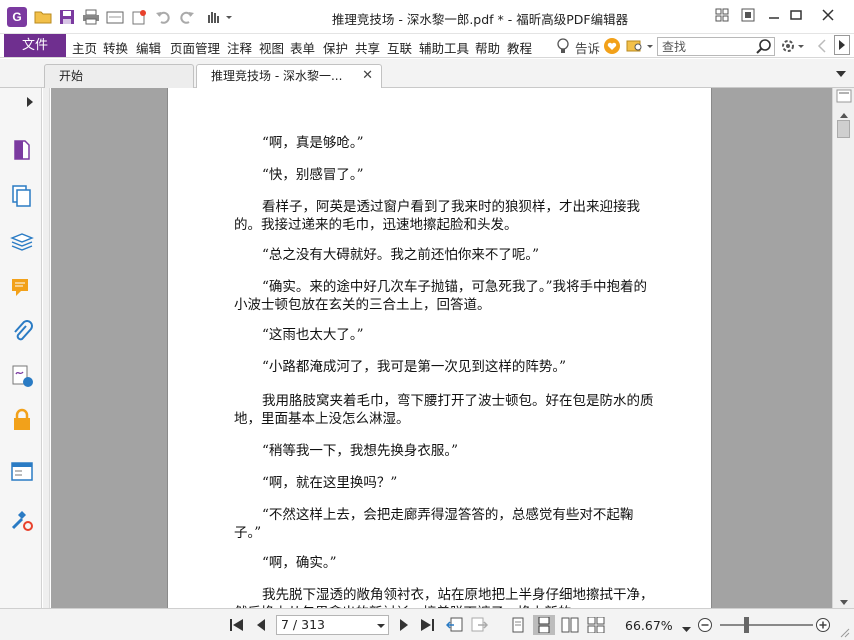 The height and width of the screenshot is (640, 854). I want to click on menu-edit: 编辑, so click(148, 47).